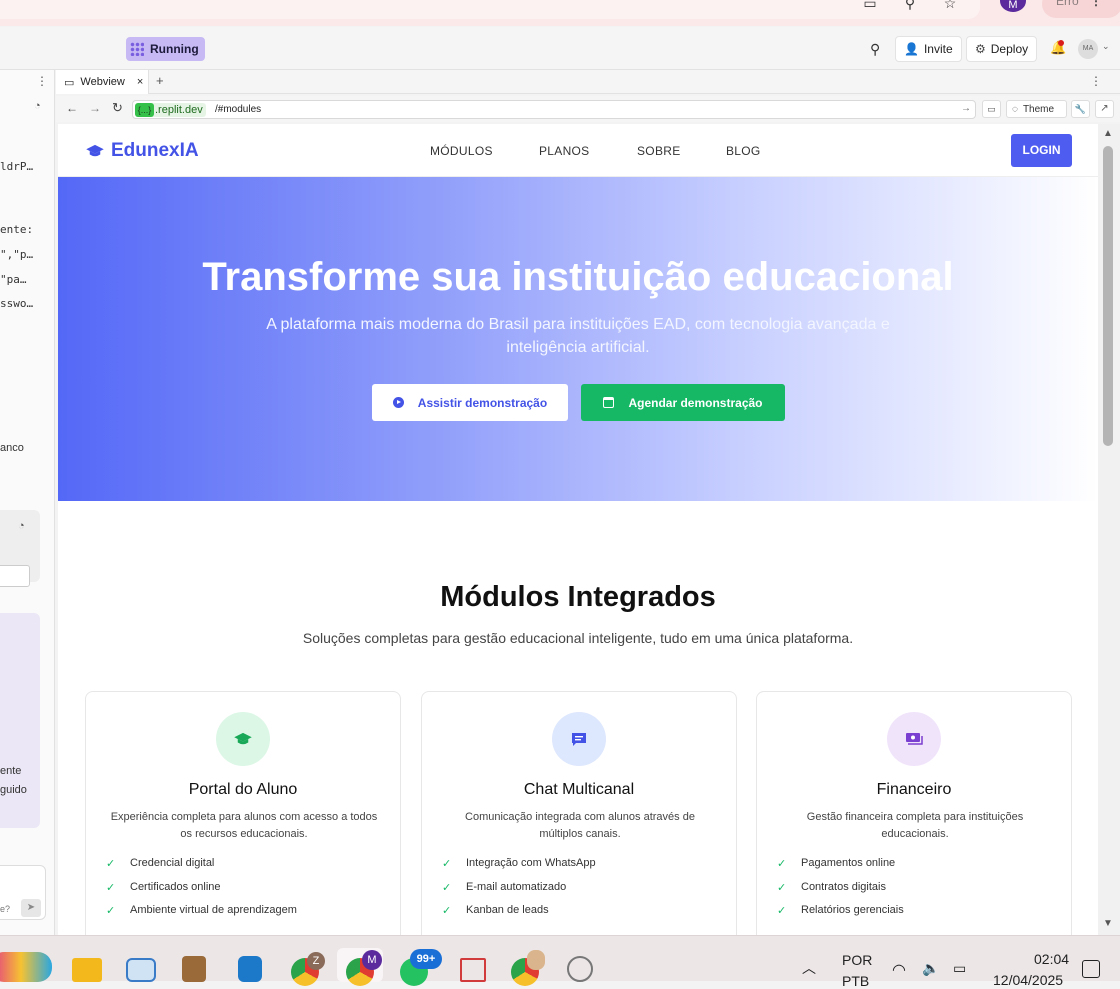  Describe the element at coordinates (1104, 109) in the screenshot. I see `open-external-icon: ↗` at that location.